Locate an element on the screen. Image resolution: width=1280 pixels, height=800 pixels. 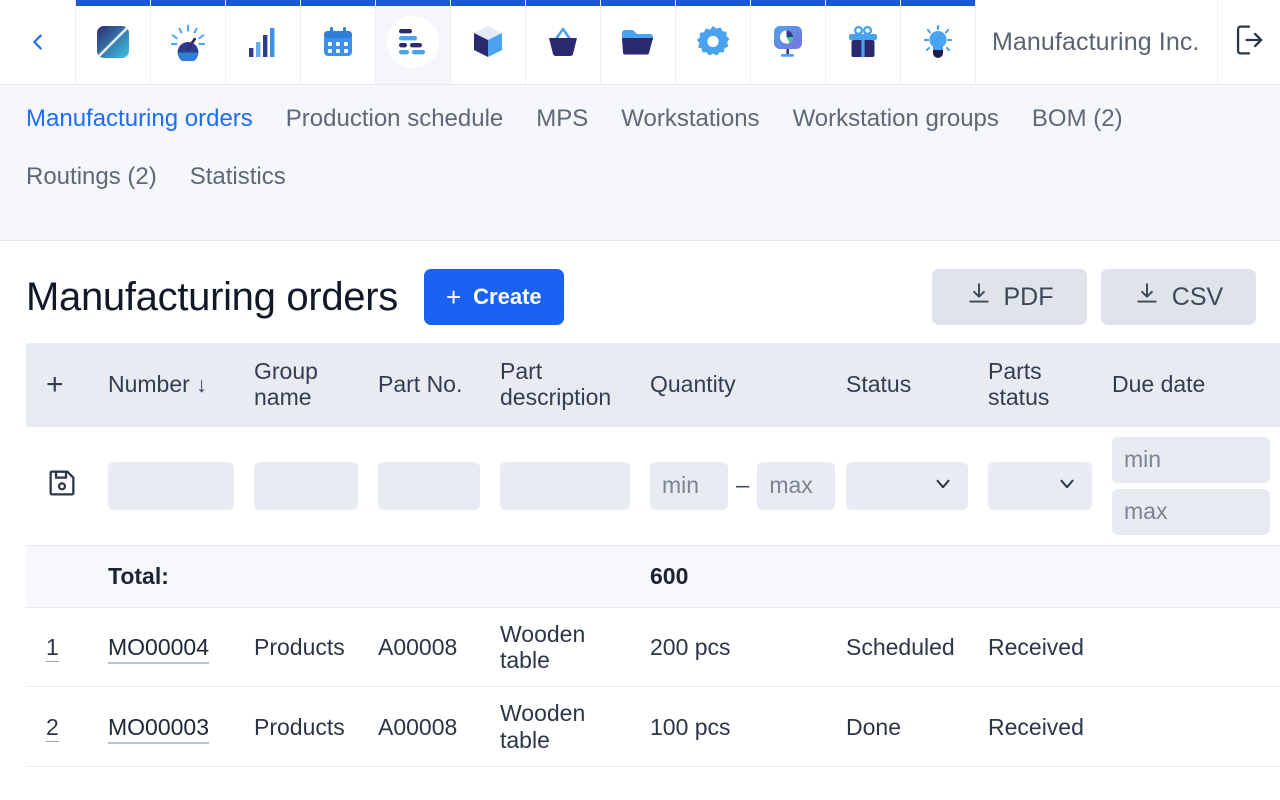
gauge-icon is located at coordinates (188, 42).